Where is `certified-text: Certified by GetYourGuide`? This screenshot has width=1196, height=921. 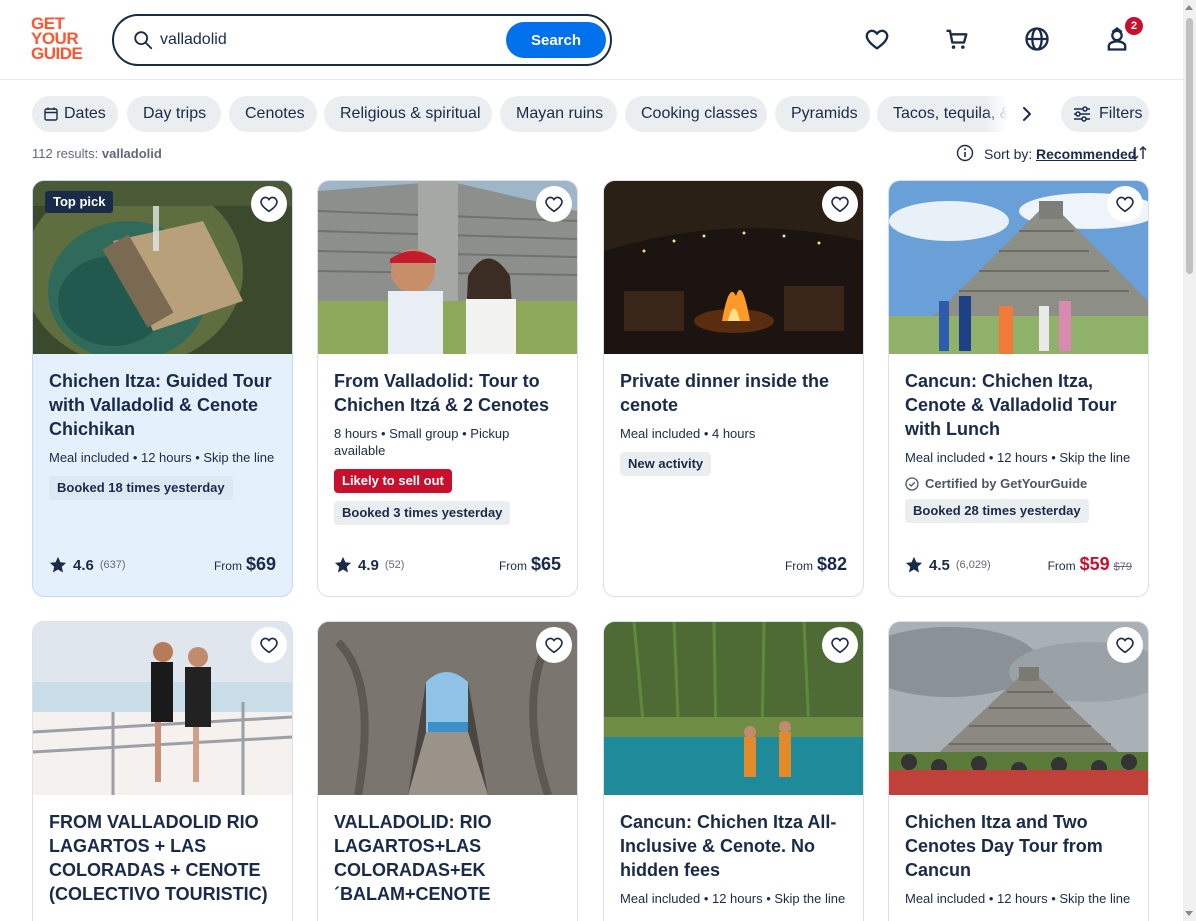 certified-text: Certified by GetYourGuide is located at coordinates (1006, 483).